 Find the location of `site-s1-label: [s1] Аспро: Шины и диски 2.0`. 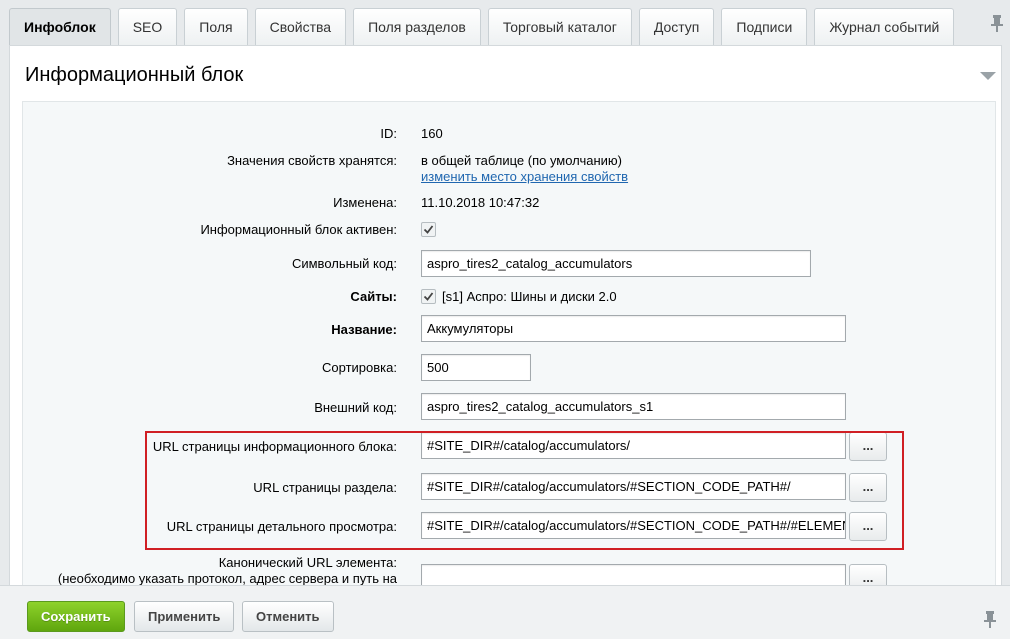

site-s1-label: [s1] Аспро: Шины и диски 2.0 is located at coordinates (529, 296).